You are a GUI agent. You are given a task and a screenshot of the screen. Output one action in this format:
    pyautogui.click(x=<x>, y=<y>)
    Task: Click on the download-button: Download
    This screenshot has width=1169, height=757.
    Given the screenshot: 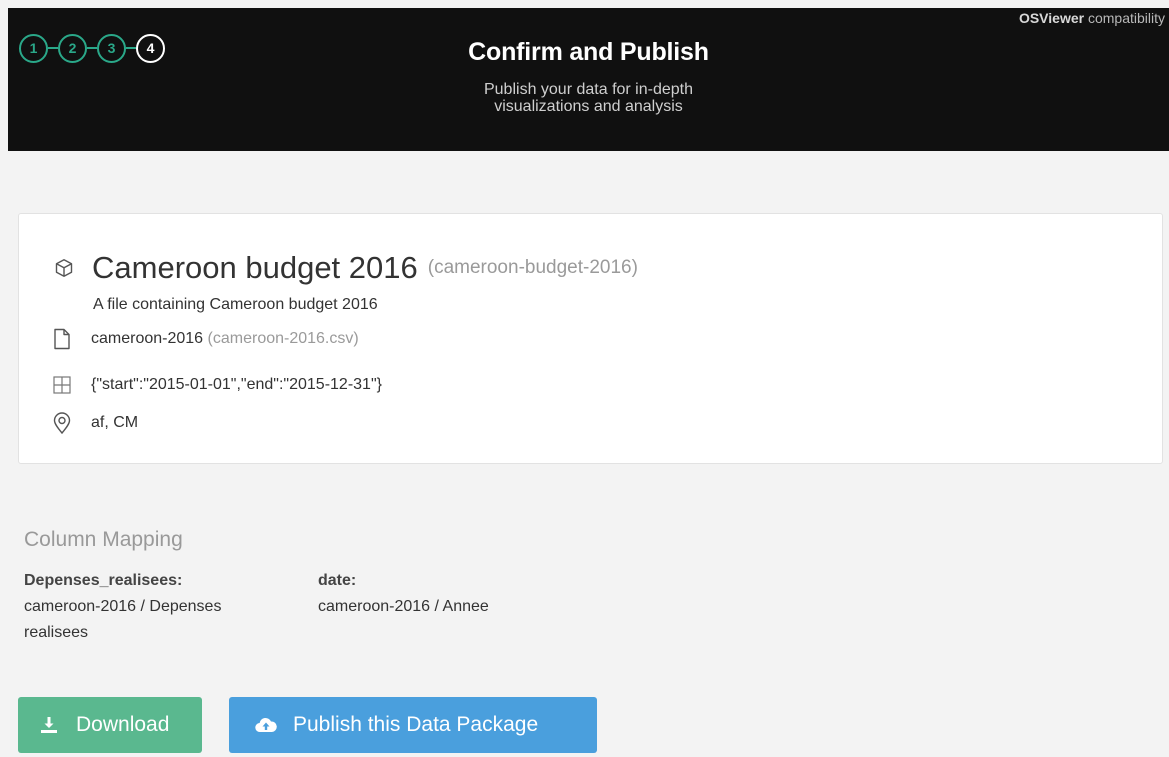 What is the action you would take?
    pyautogui.click(x=110, y=725)
    